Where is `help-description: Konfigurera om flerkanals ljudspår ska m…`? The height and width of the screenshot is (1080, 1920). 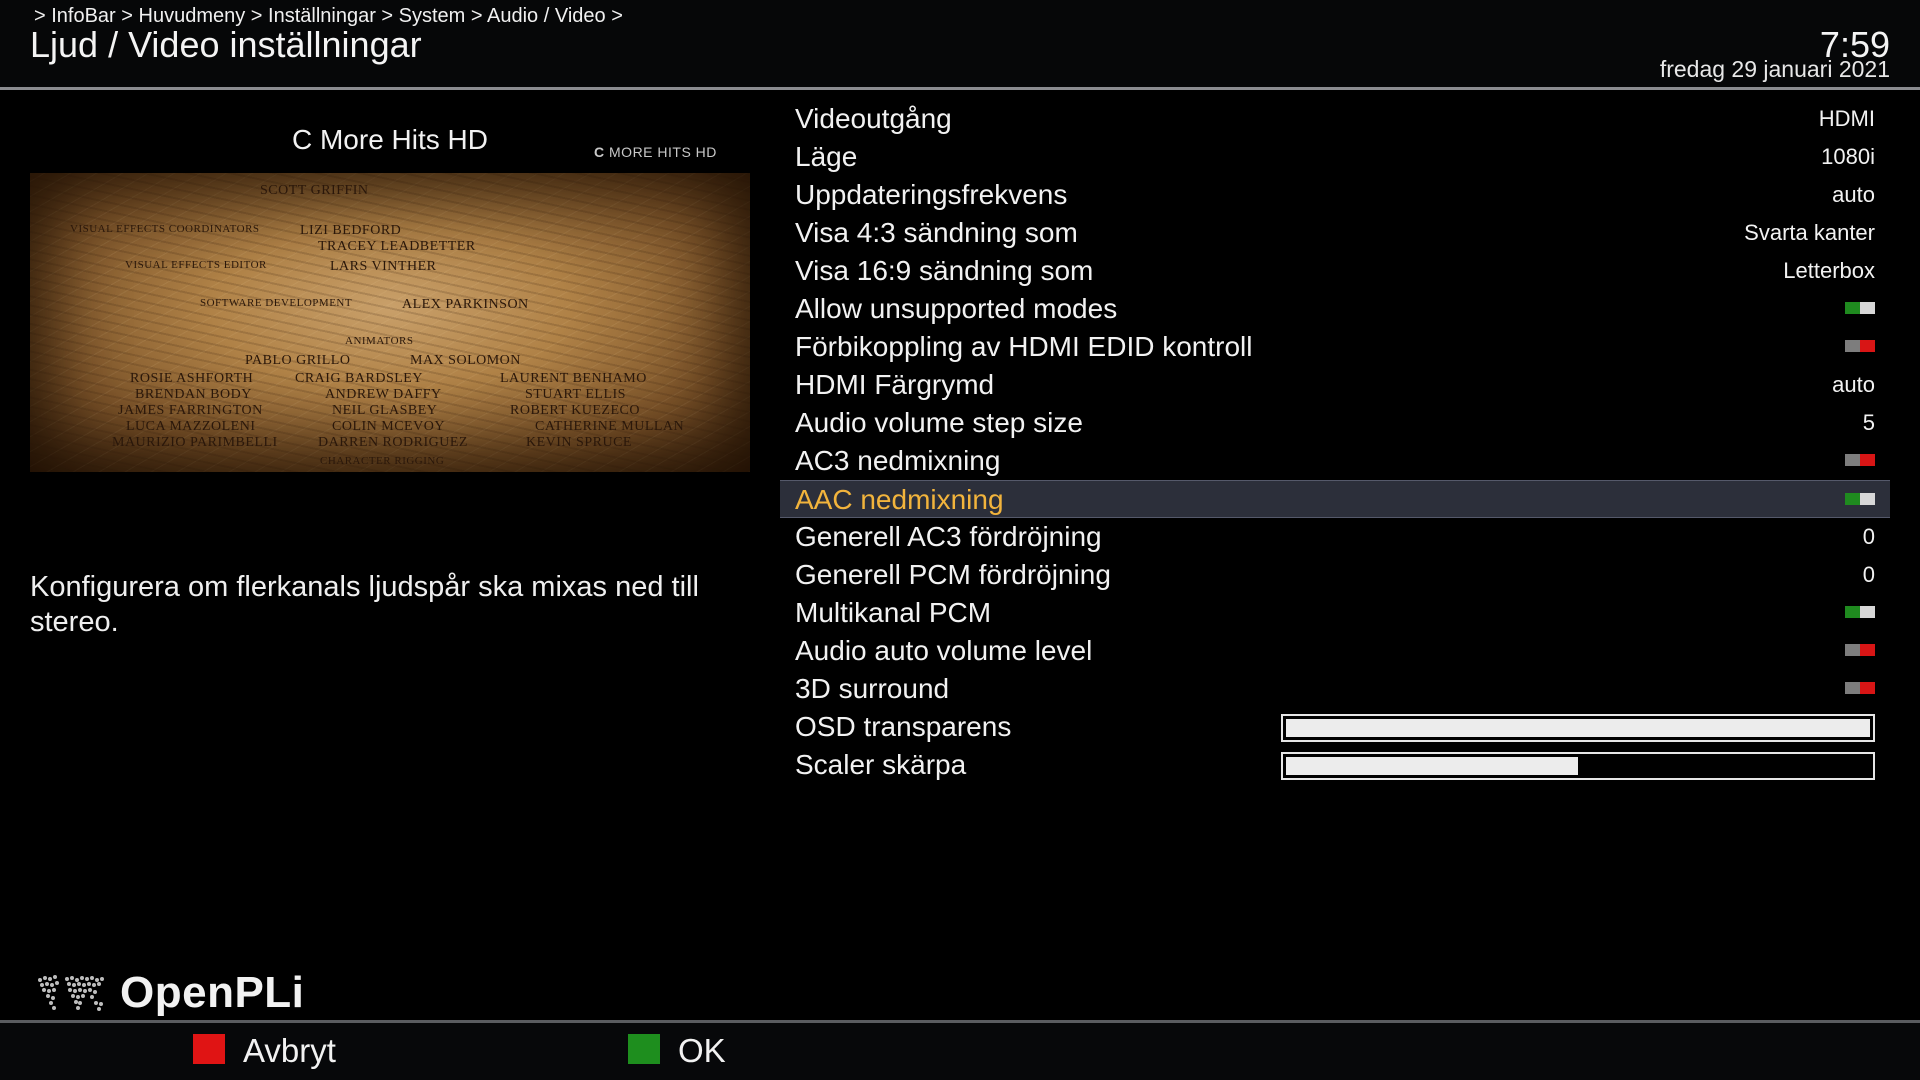 help-description: Konfigurera om flerkanals ljudspår ska m… is located at coordinates (364, 604).